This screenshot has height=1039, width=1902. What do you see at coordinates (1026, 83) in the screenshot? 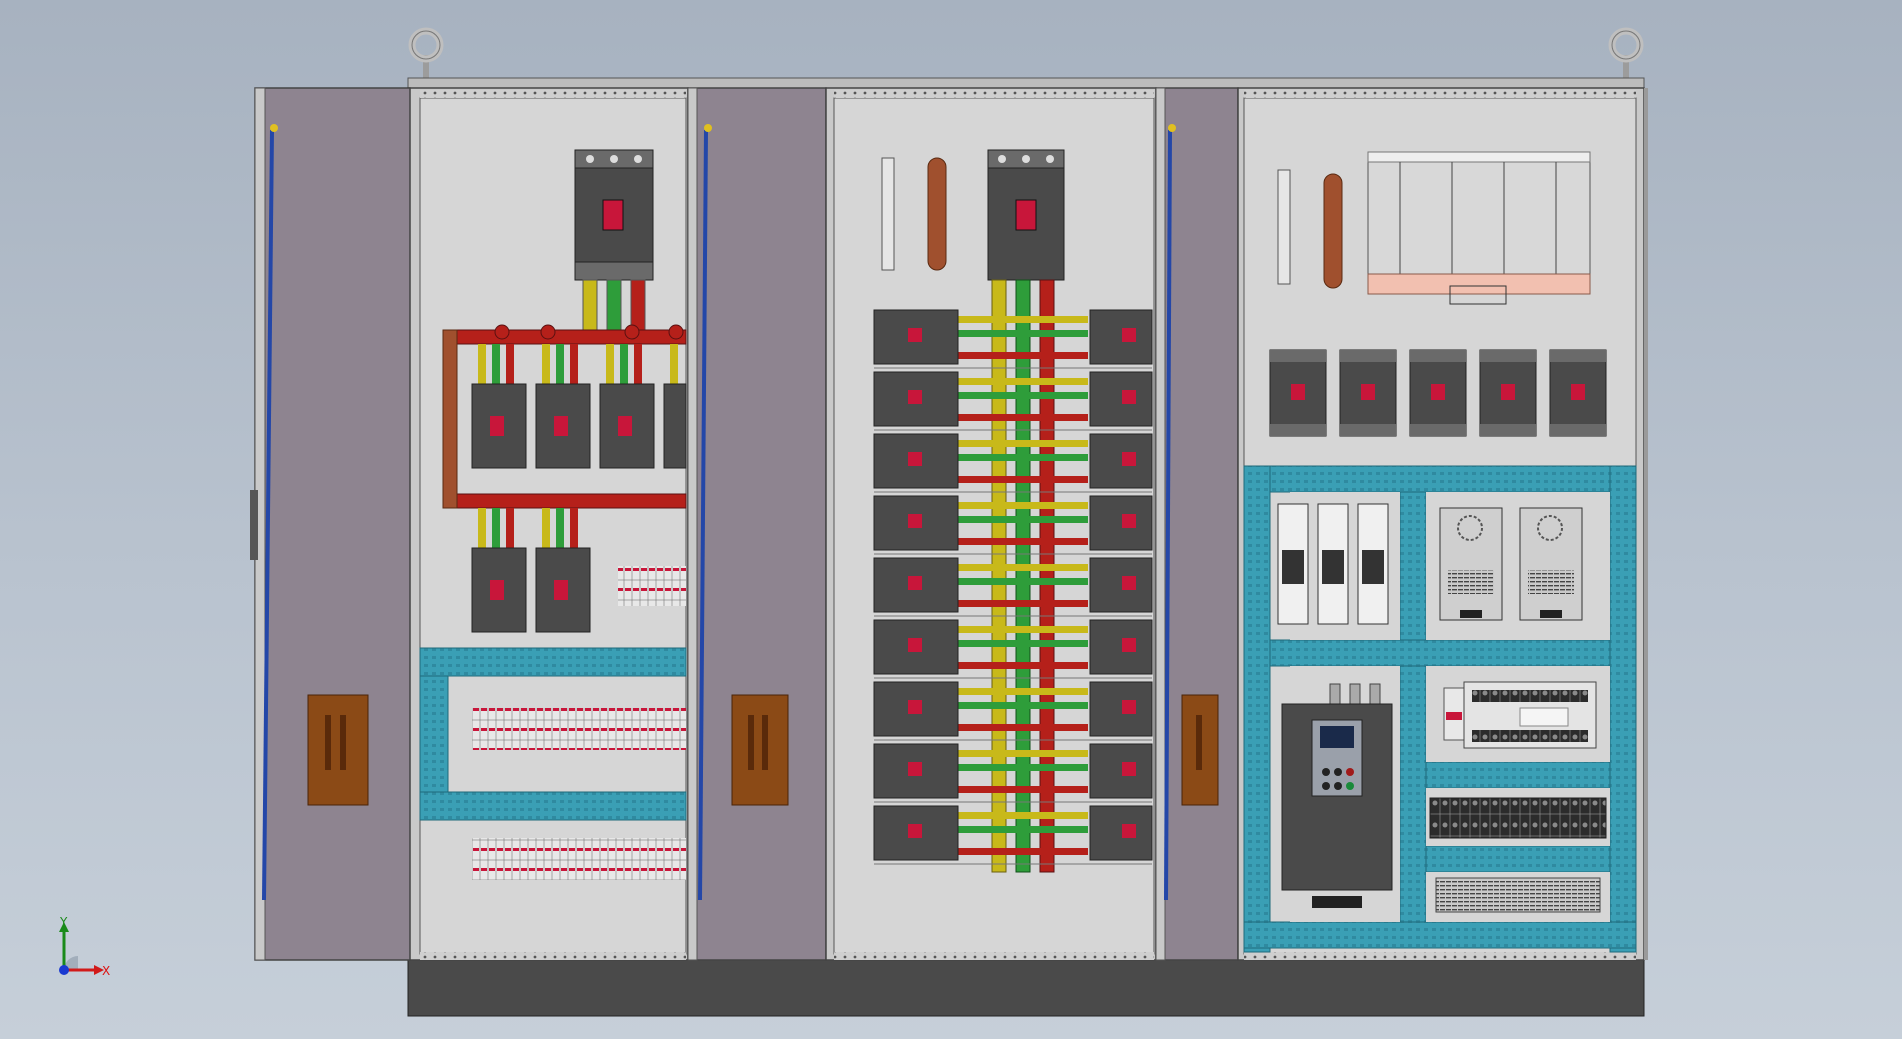
I see `cabinet-roof` at bounding box center [1026, 83].